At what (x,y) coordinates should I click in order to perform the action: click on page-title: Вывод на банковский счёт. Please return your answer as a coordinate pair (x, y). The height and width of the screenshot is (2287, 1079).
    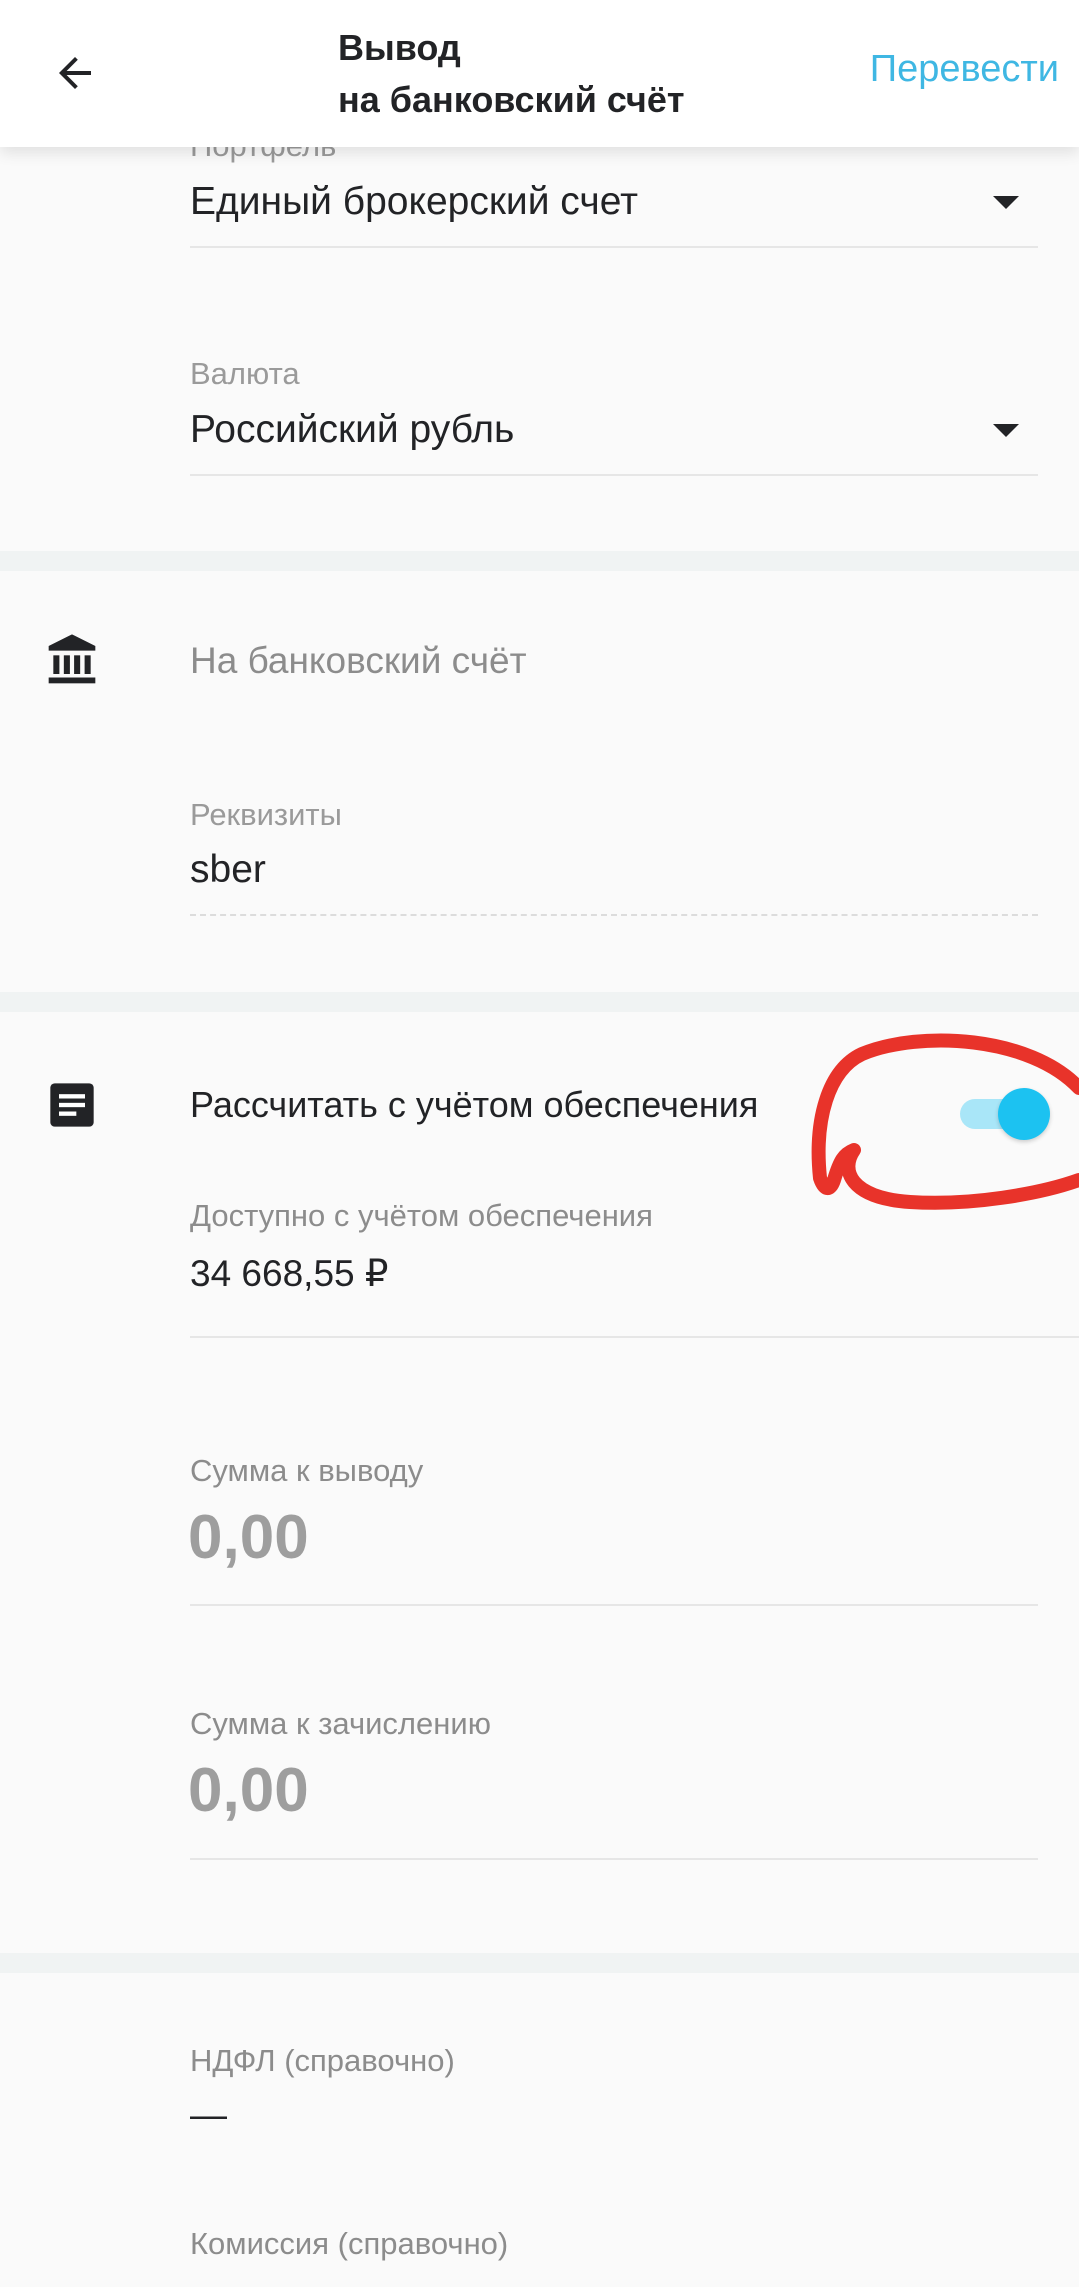
    Looking at the image, I should click on (511, 74).